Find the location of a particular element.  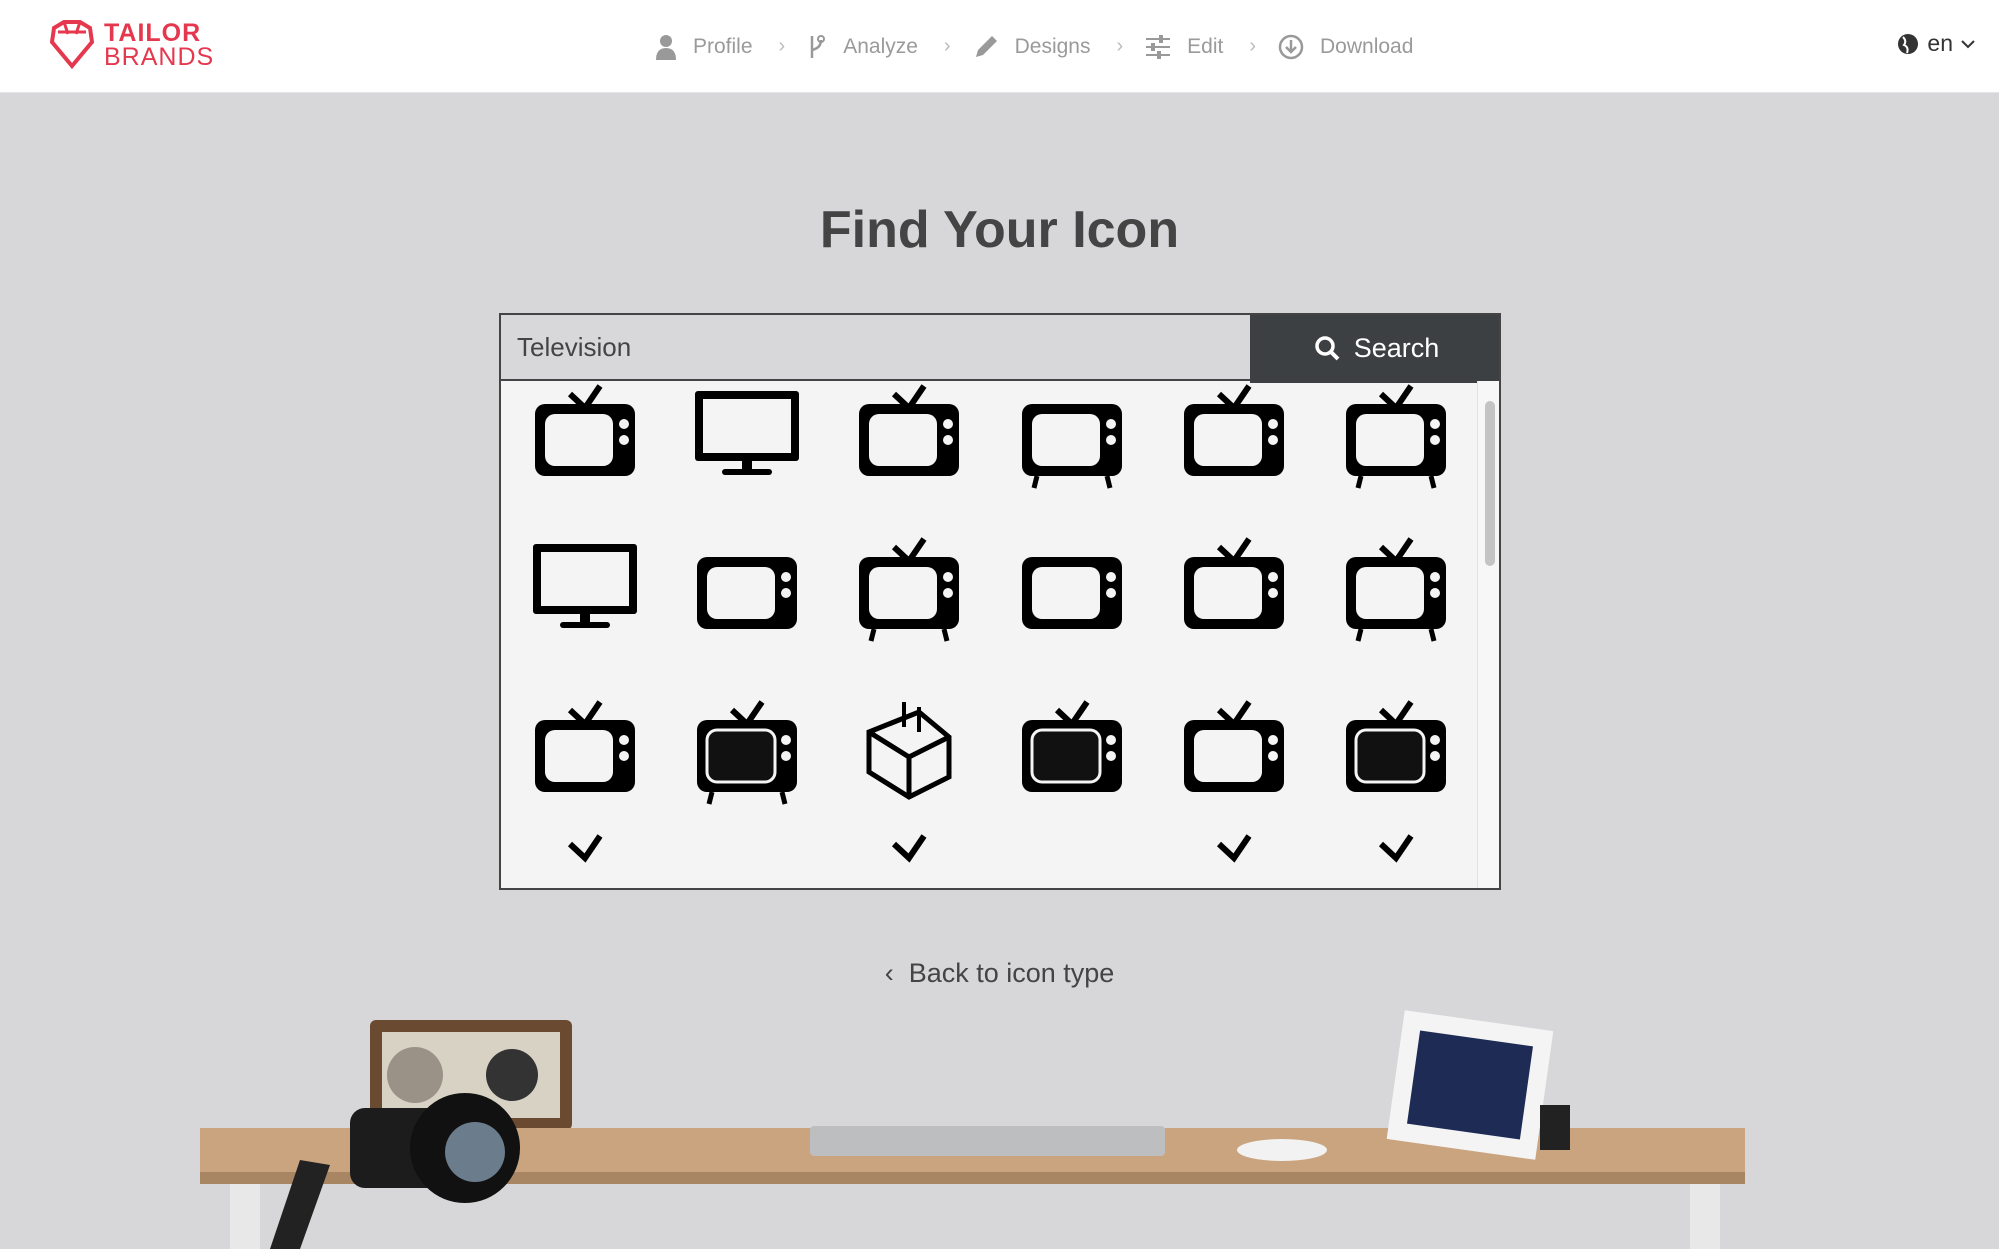

tv-outline-antenna-icon is located at coordinates (1072, 584).